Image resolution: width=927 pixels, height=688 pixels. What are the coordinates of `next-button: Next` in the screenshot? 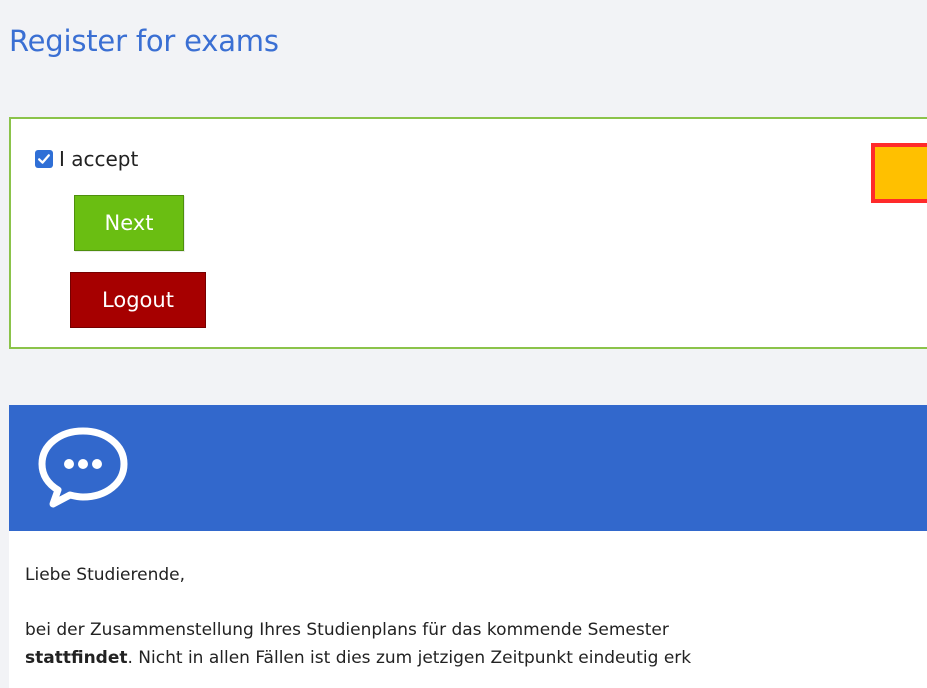 It's located at (129, 223).